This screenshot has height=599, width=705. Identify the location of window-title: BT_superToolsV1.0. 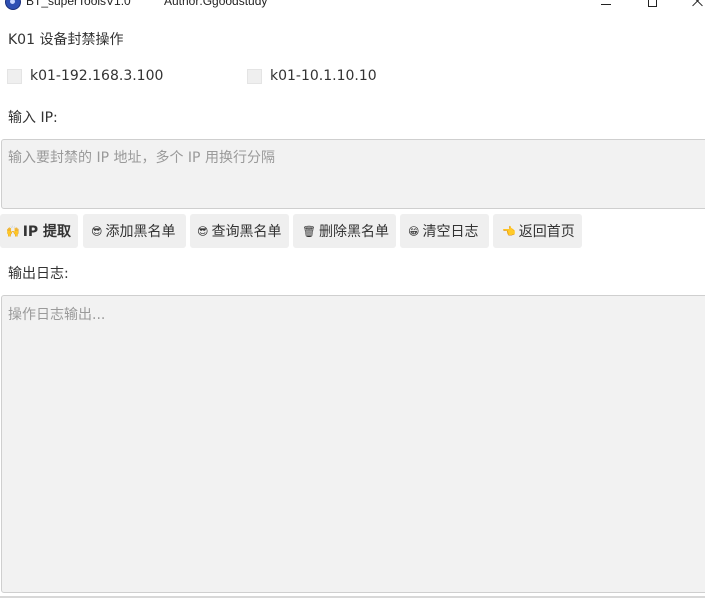
(78, 4).